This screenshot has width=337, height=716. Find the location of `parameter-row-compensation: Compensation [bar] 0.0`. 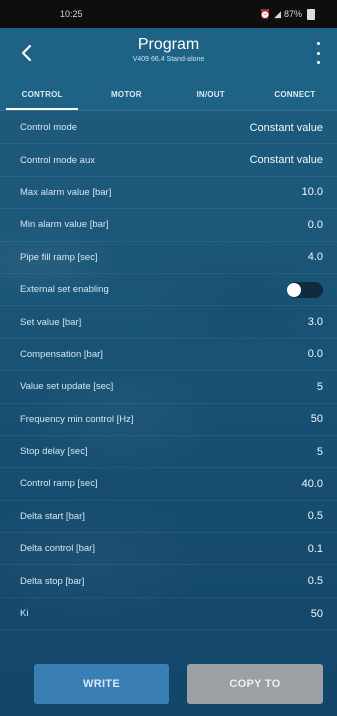

parameter-row-compensation: Compensation [bar] 0.0 is located at coordinates (168, 355).